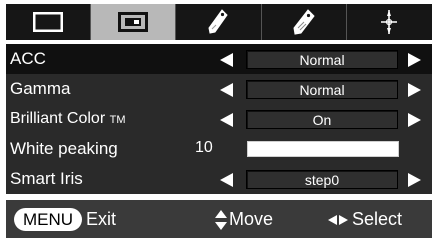 This screenshot has width=438, height=240. I want to click on menu-row-brilliant-color: Brilliant Color TM On, so click(219, 119).